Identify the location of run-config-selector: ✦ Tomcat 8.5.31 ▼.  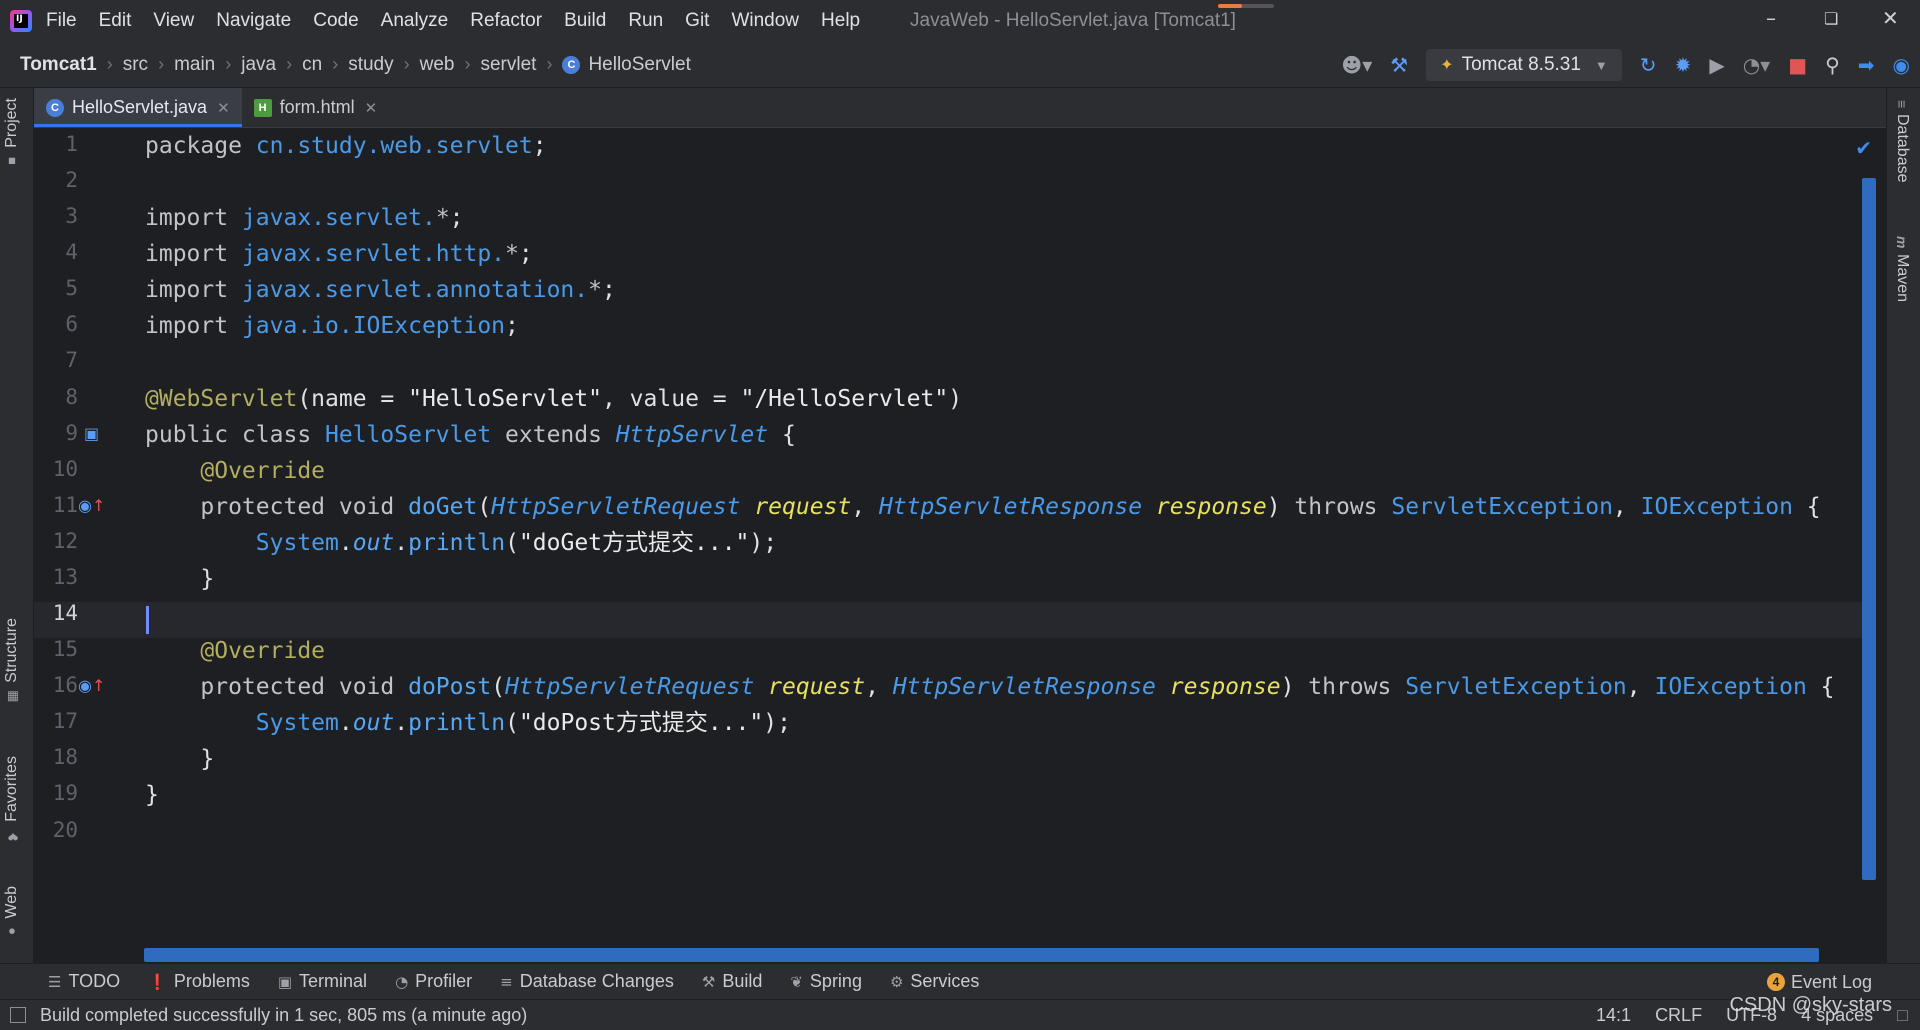
(1524, 65).